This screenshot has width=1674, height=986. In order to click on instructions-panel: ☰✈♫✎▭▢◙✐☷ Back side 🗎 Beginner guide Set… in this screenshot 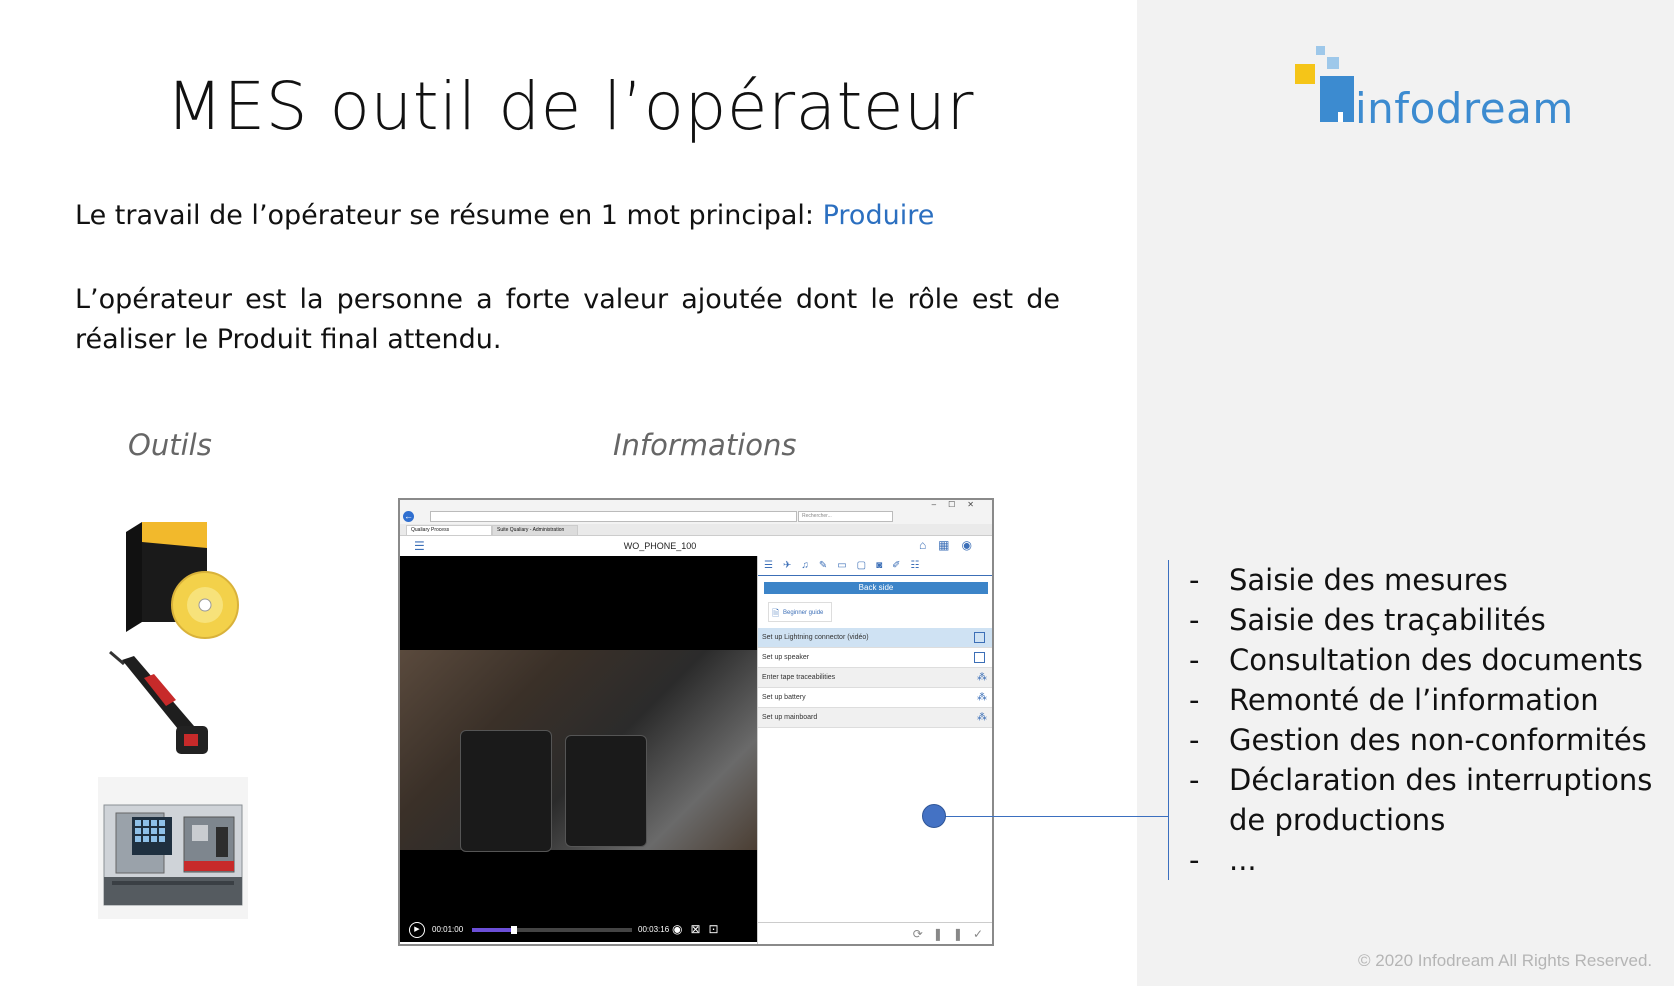, I will do `click(874, 750)`.